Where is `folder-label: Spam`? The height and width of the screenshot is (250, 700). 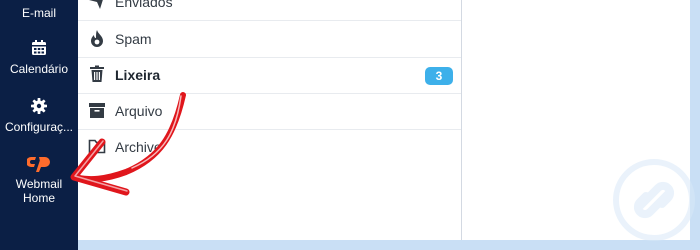
folder-label: Spam is located at coordinates (133, 39).